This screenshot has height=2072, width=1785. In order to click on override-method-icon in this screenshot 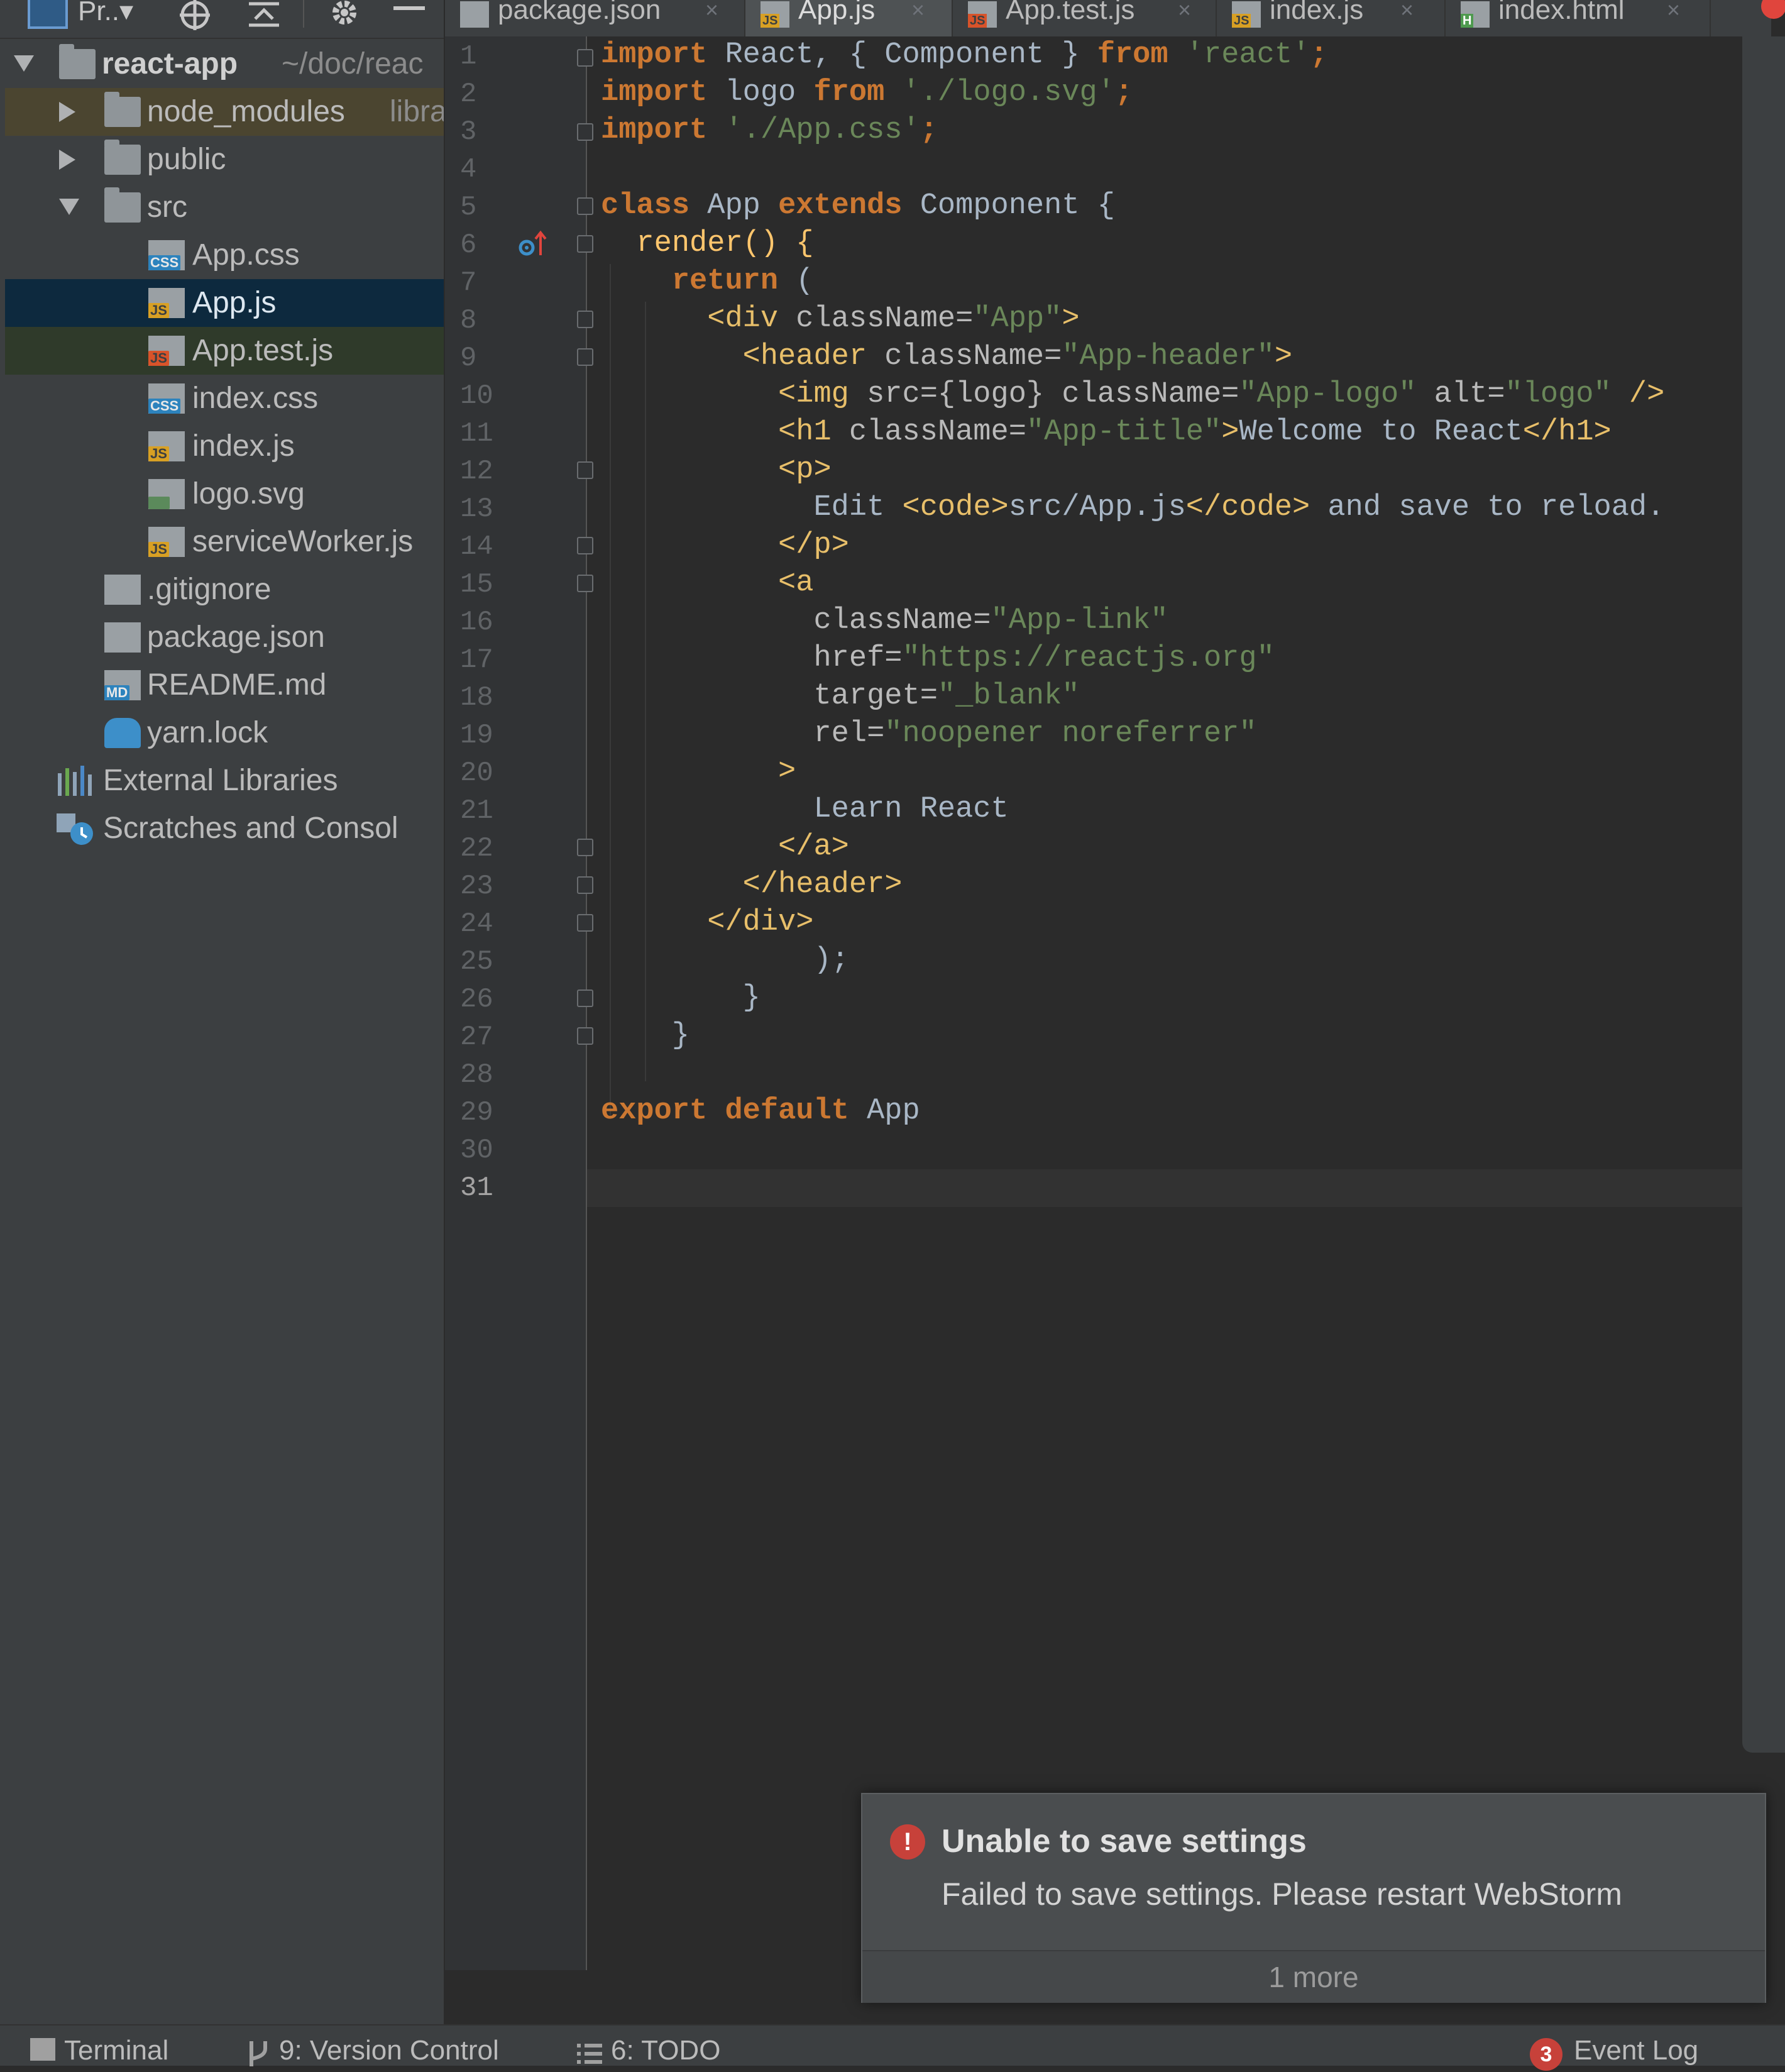, I will do `click(532, 244)`.